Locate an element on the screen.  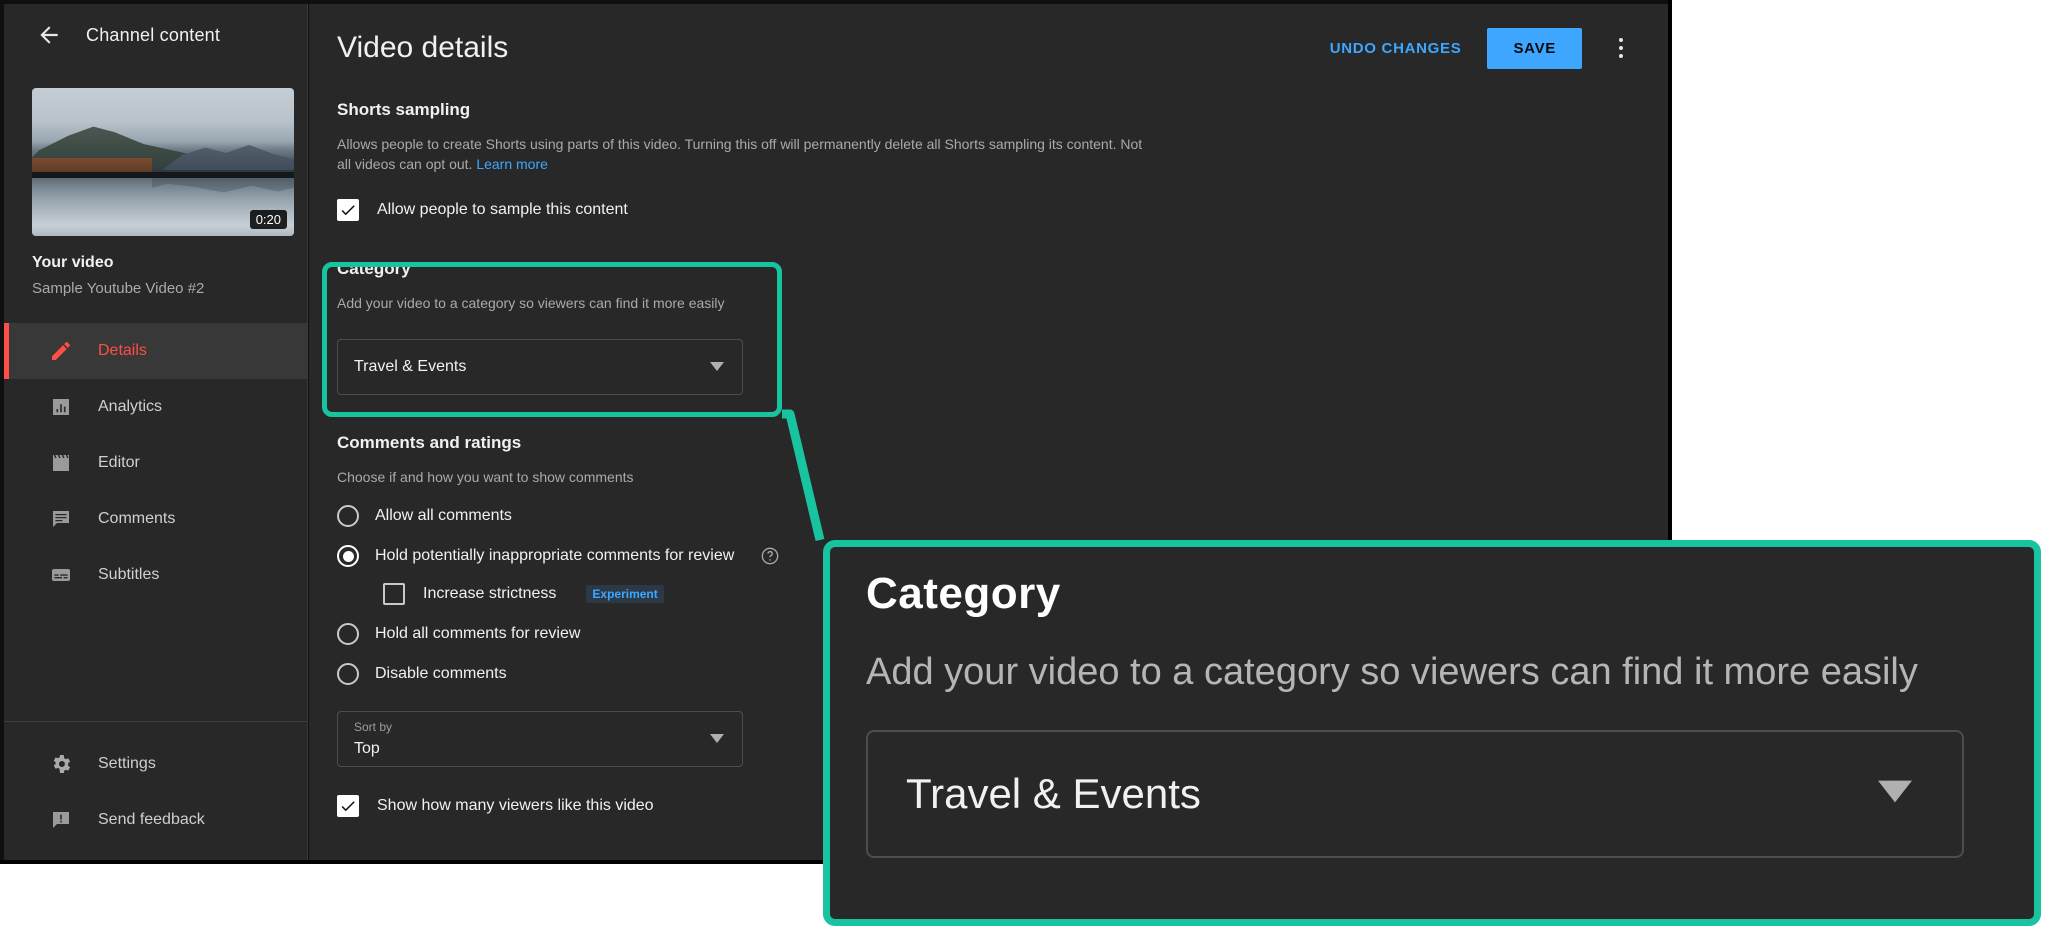
increase-strictness-checkbox is located at coordinates (394, 594).